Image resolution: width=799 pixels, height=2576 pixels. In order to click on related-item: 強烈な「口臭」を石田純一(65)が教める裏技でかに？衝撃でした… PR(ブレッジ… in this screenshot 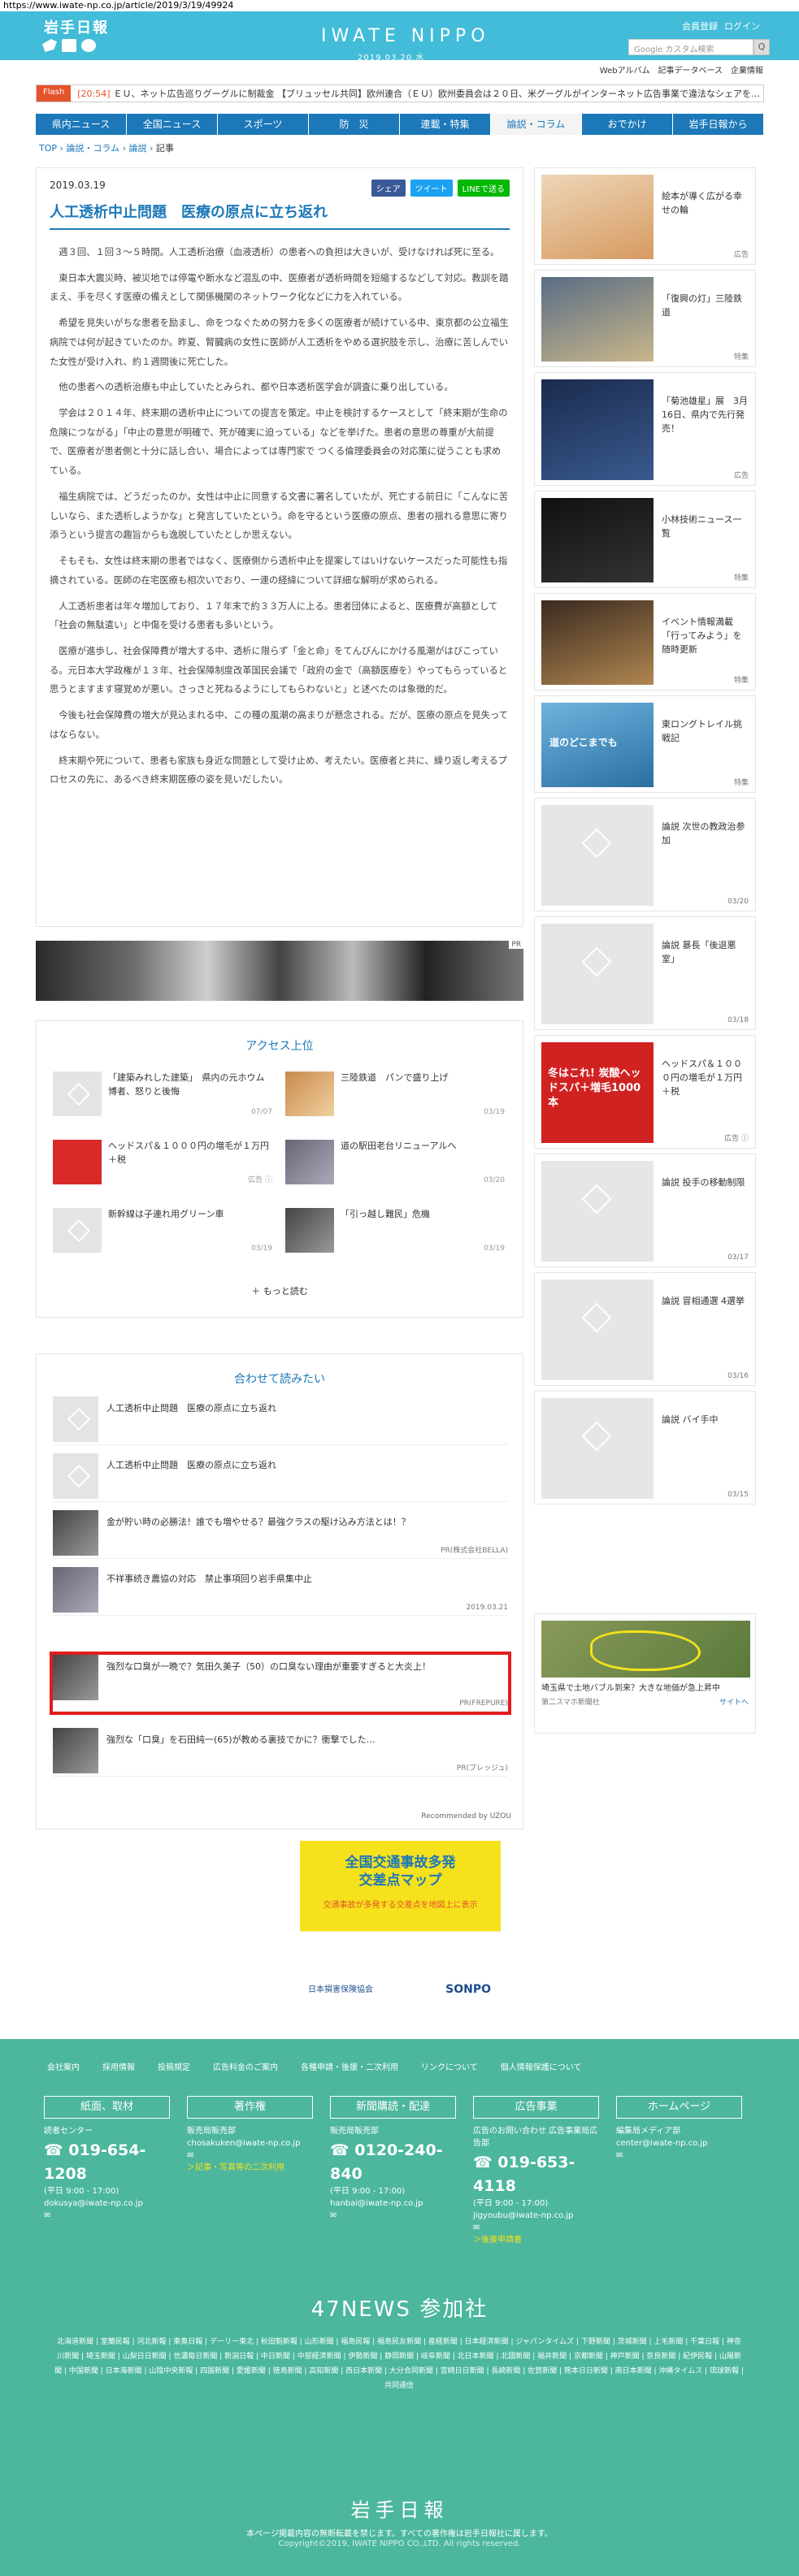, I will do `click(281, 1752)`.